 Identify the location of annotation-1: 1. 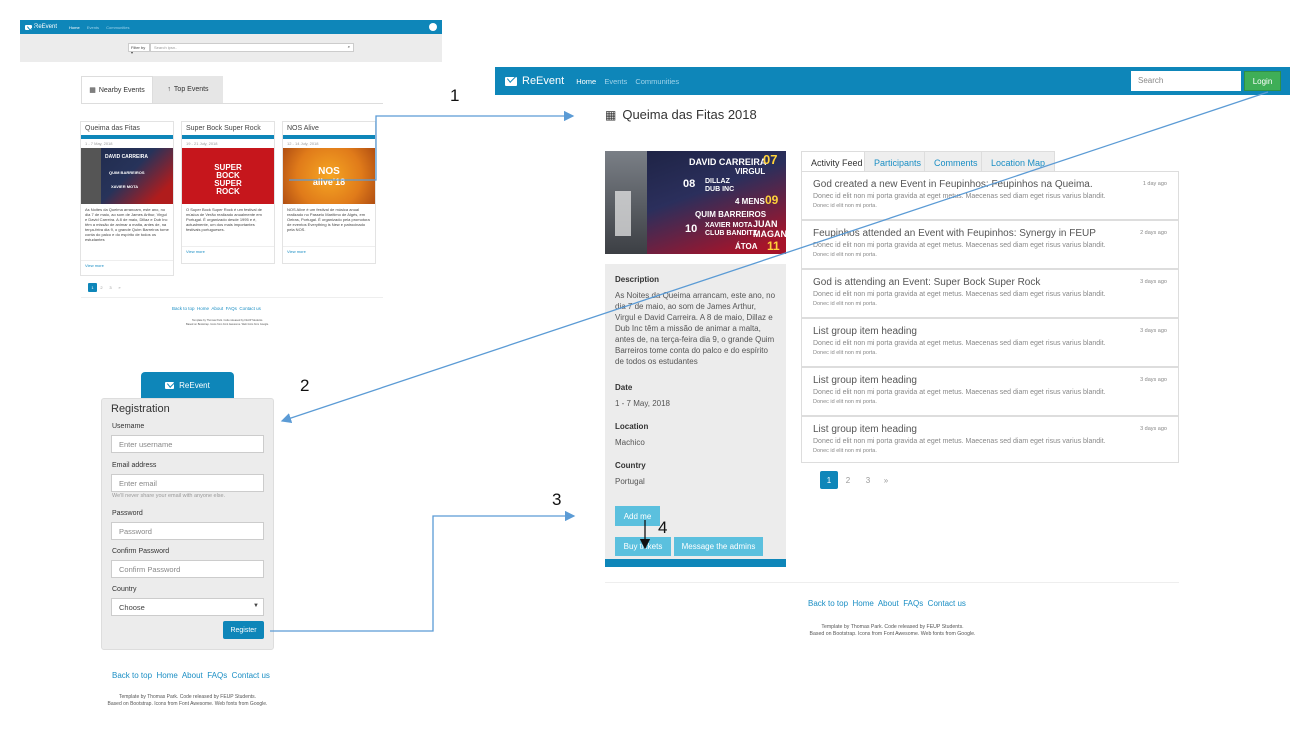
(455, 95).